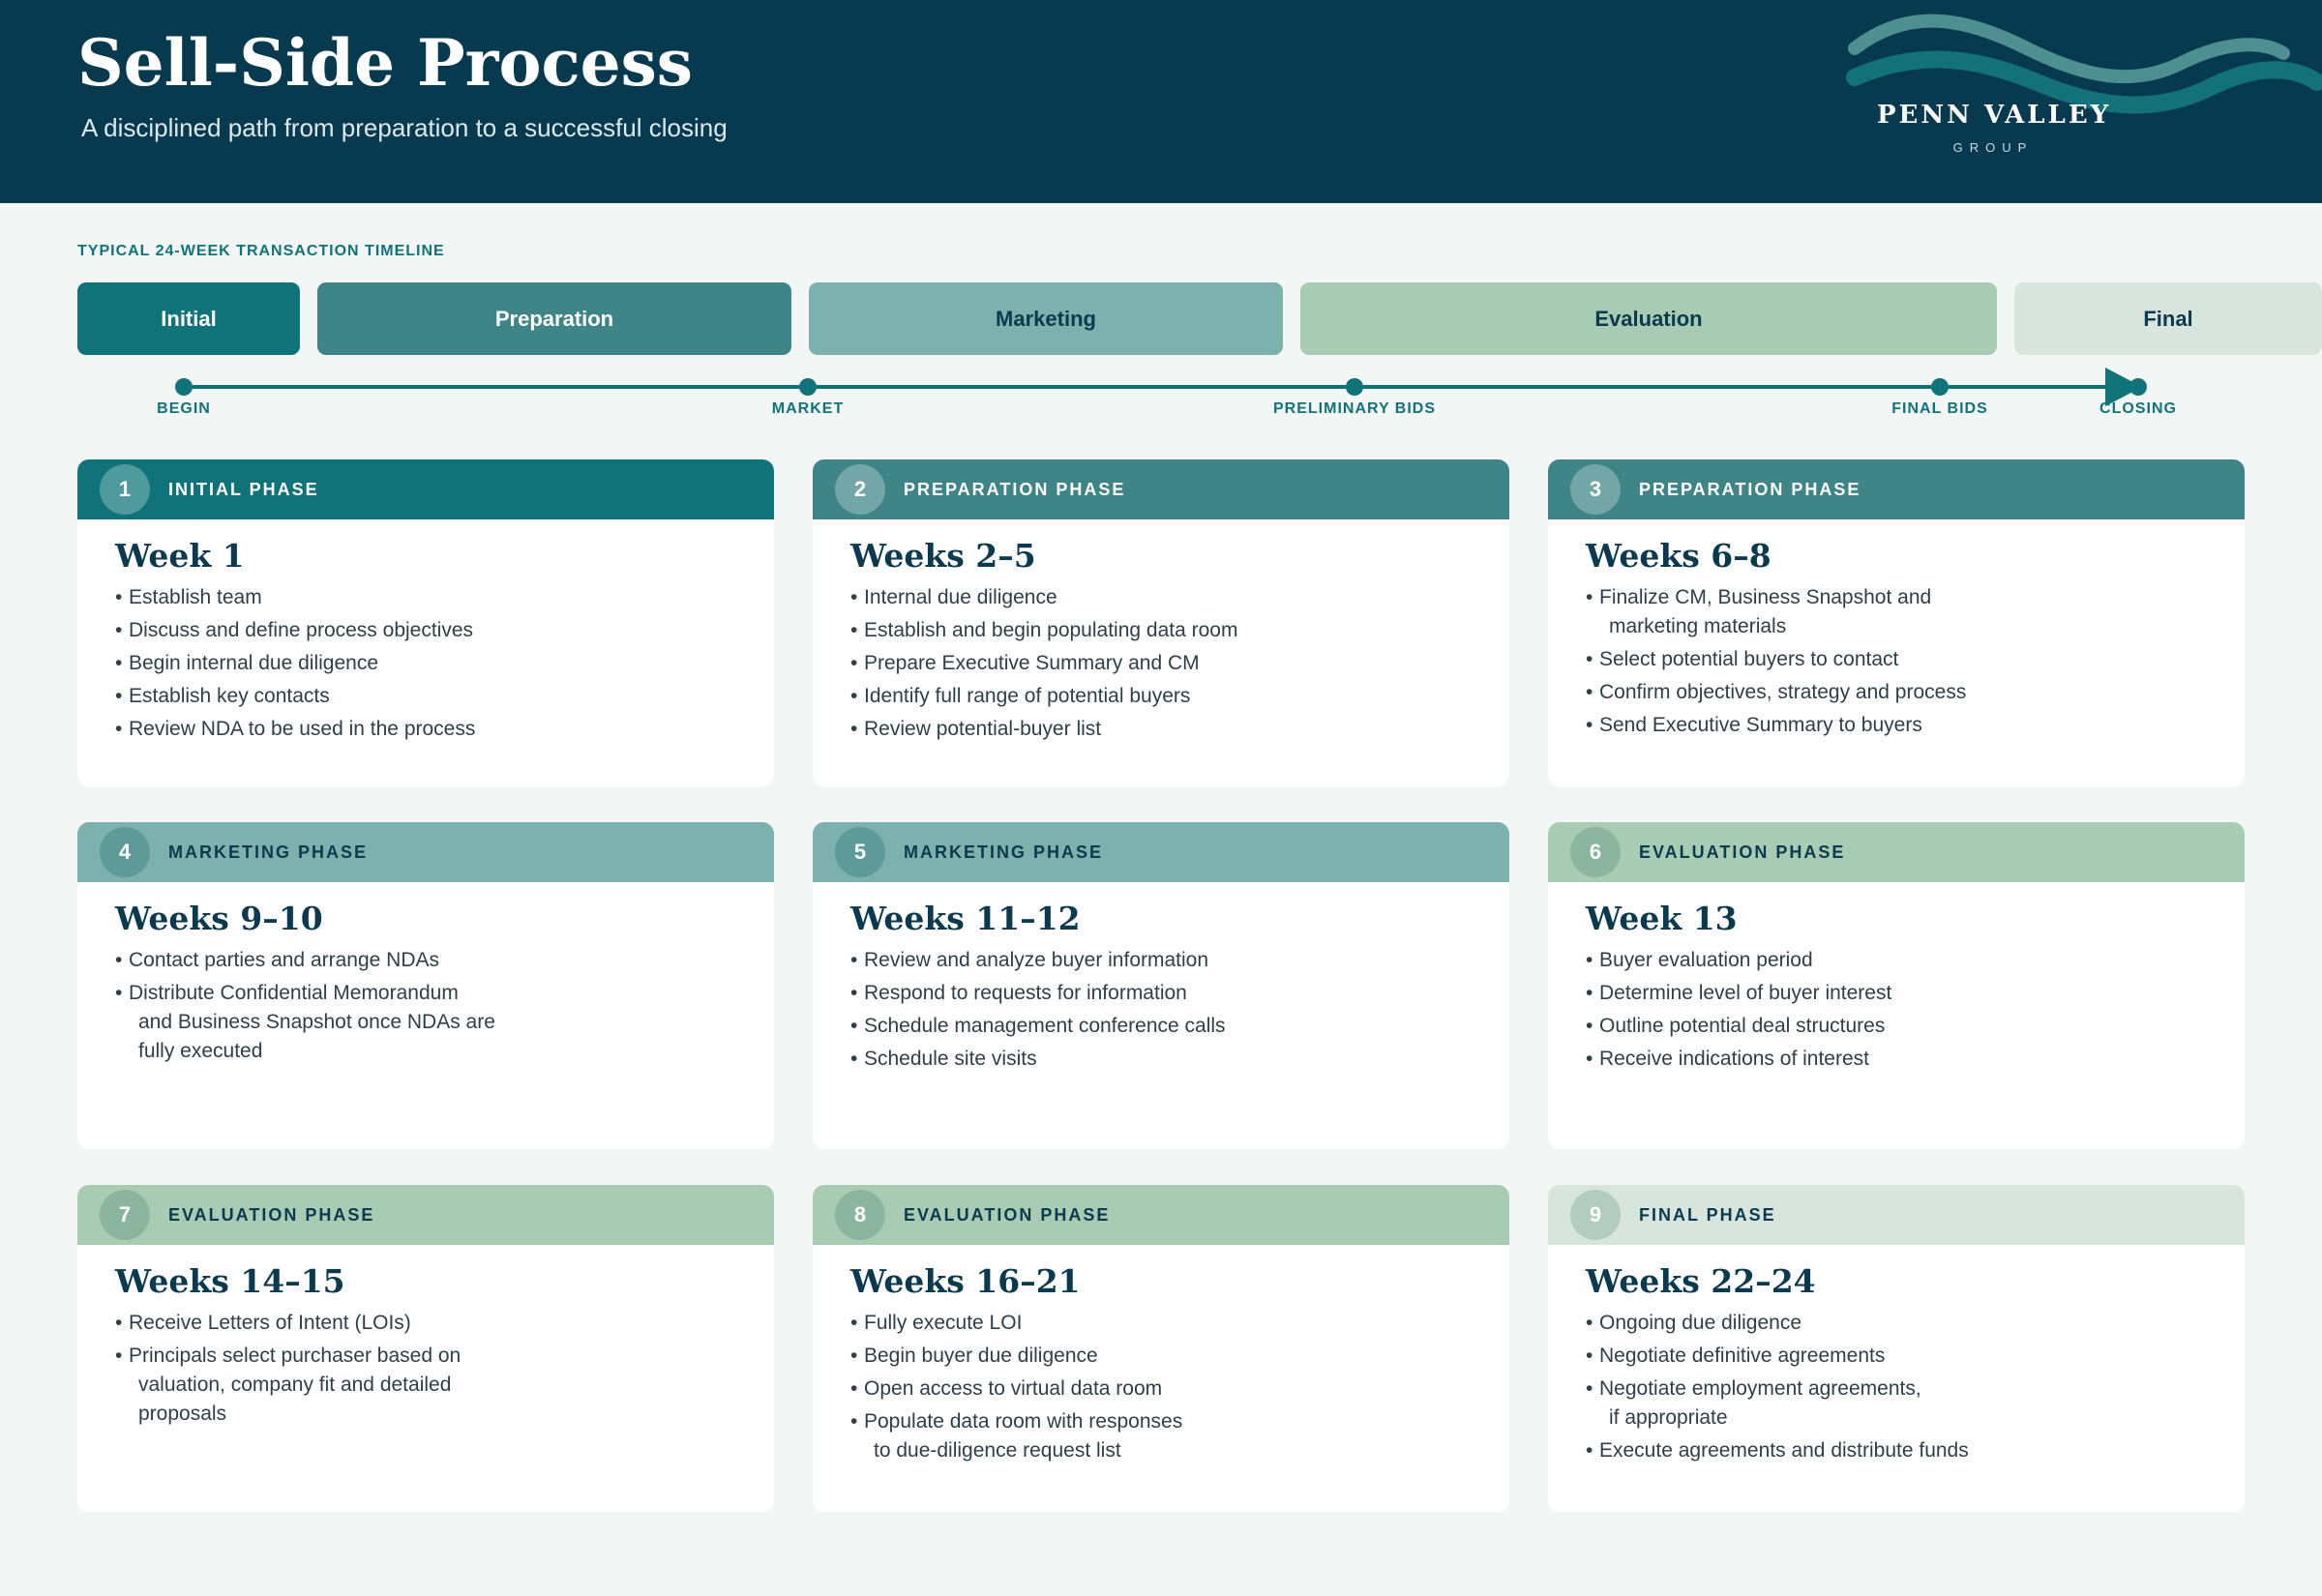 This screenshot has width=2322, height=1596. What do you see at coordinates (997, 1450) in the screenshot?
I see `task-text-continued: to due-diligence request list` at bounding box center [997, 1450].